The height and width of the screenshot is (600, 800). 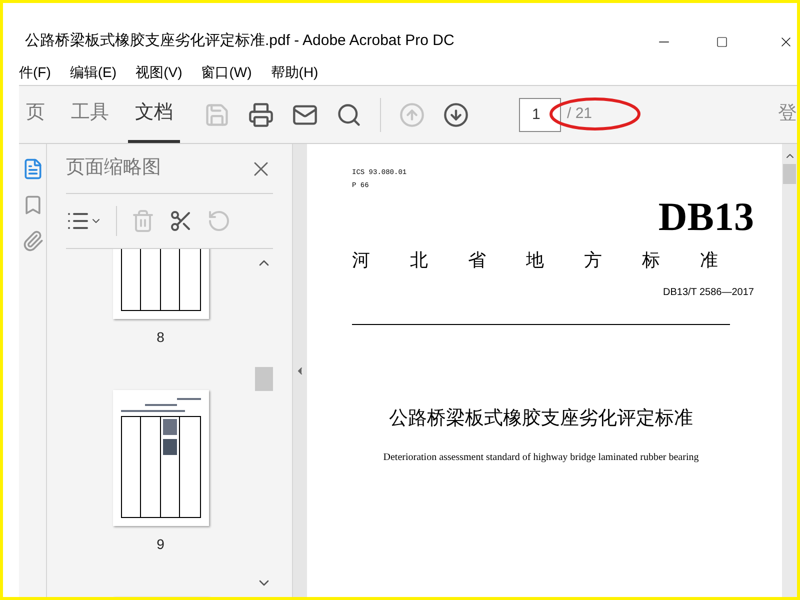 I want to click on window-title: 公路桥梁板式橡胶支座劣化评定标准.pdf - Adobe Acrobat Pro DC, so click(x=239, y=41).